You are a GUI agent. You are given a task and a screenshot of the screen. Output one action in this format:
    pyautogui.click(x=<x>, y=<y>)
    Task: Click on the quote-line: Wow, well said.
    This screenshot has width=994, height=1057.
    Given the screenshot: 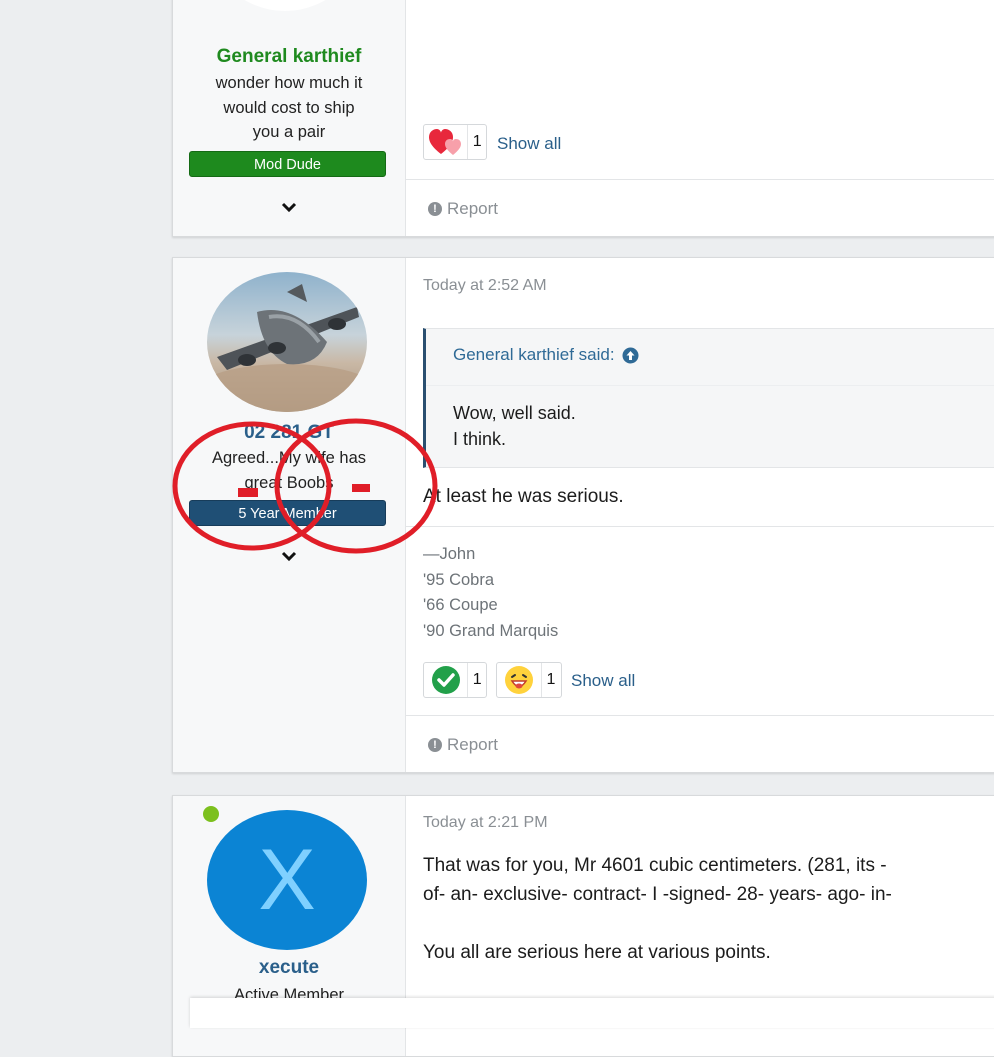 What is the action you would take?
    pyautogui.click(x=514, y=413)
    